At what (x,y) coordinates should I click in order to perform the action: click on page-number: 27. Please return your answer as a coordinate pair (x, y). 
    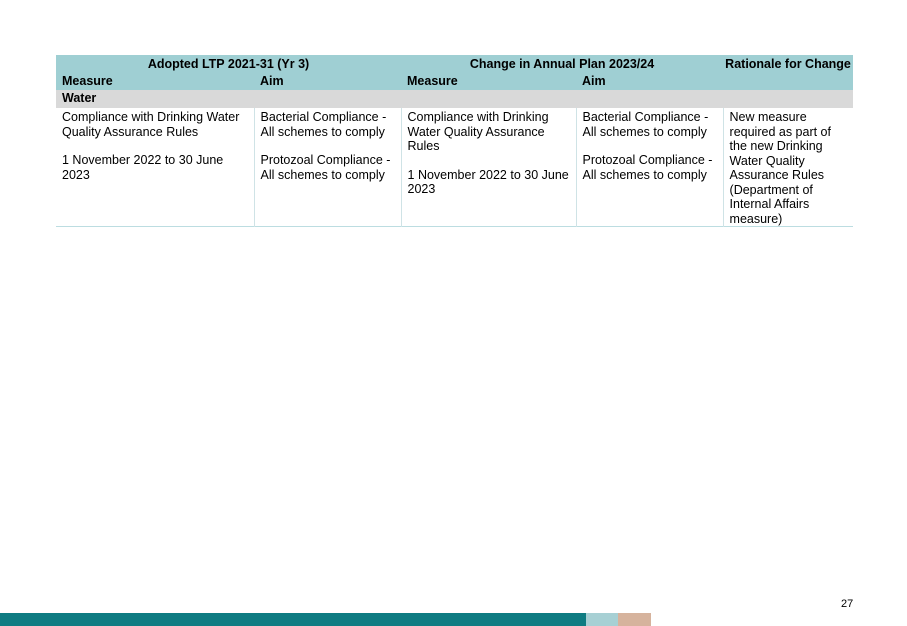
    Looking at the image, I should click on (847, 604).